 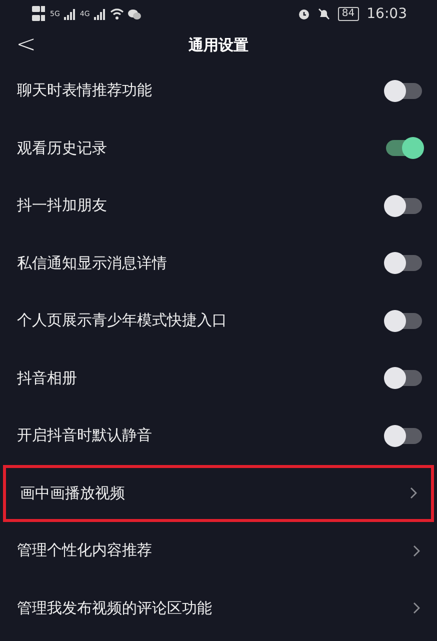 What do you see at coordinates (47, 378) in the screenshot?
I see `setting-label: 抖音相册` at bounding box center [47, 378].